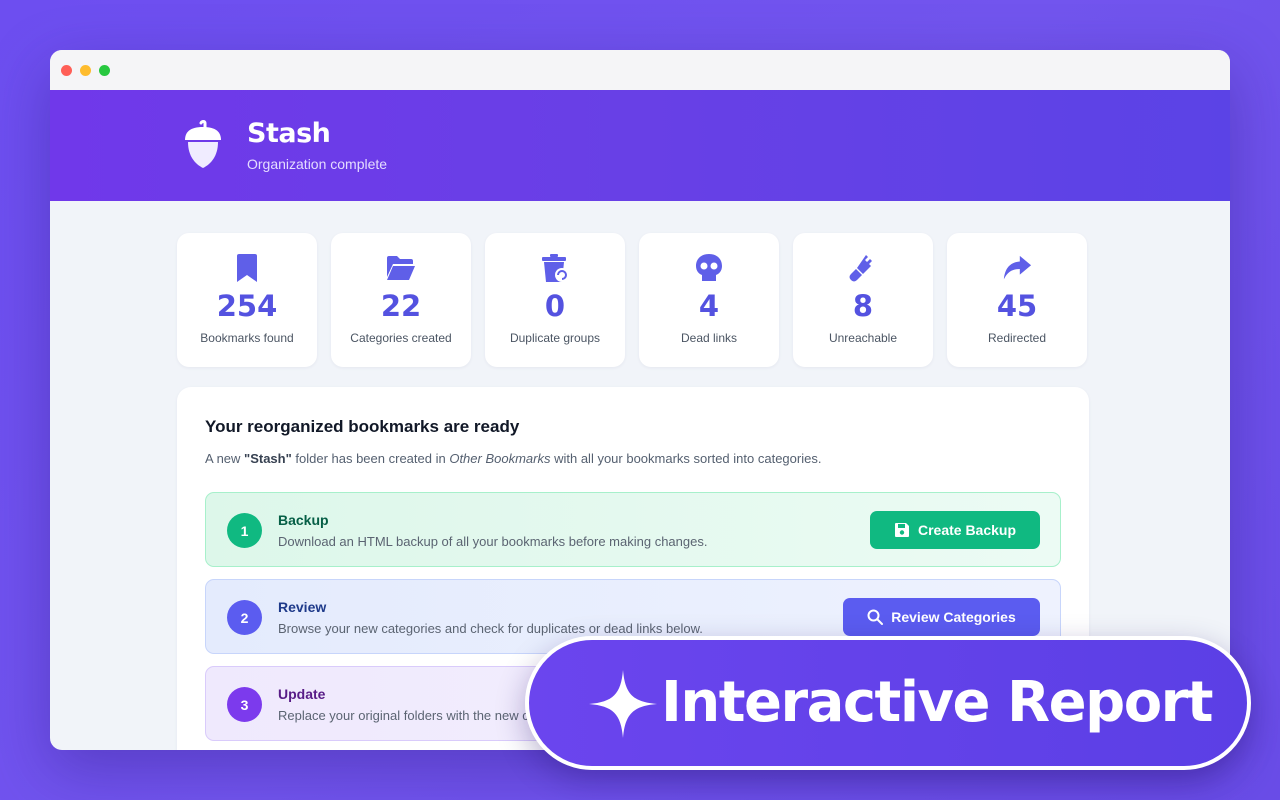 Image resolution: width=1280 pixels, height=800 pixels. Describe the element at coordinates (244, 530) in the screenshot. I see `step-number: 1` at that location.